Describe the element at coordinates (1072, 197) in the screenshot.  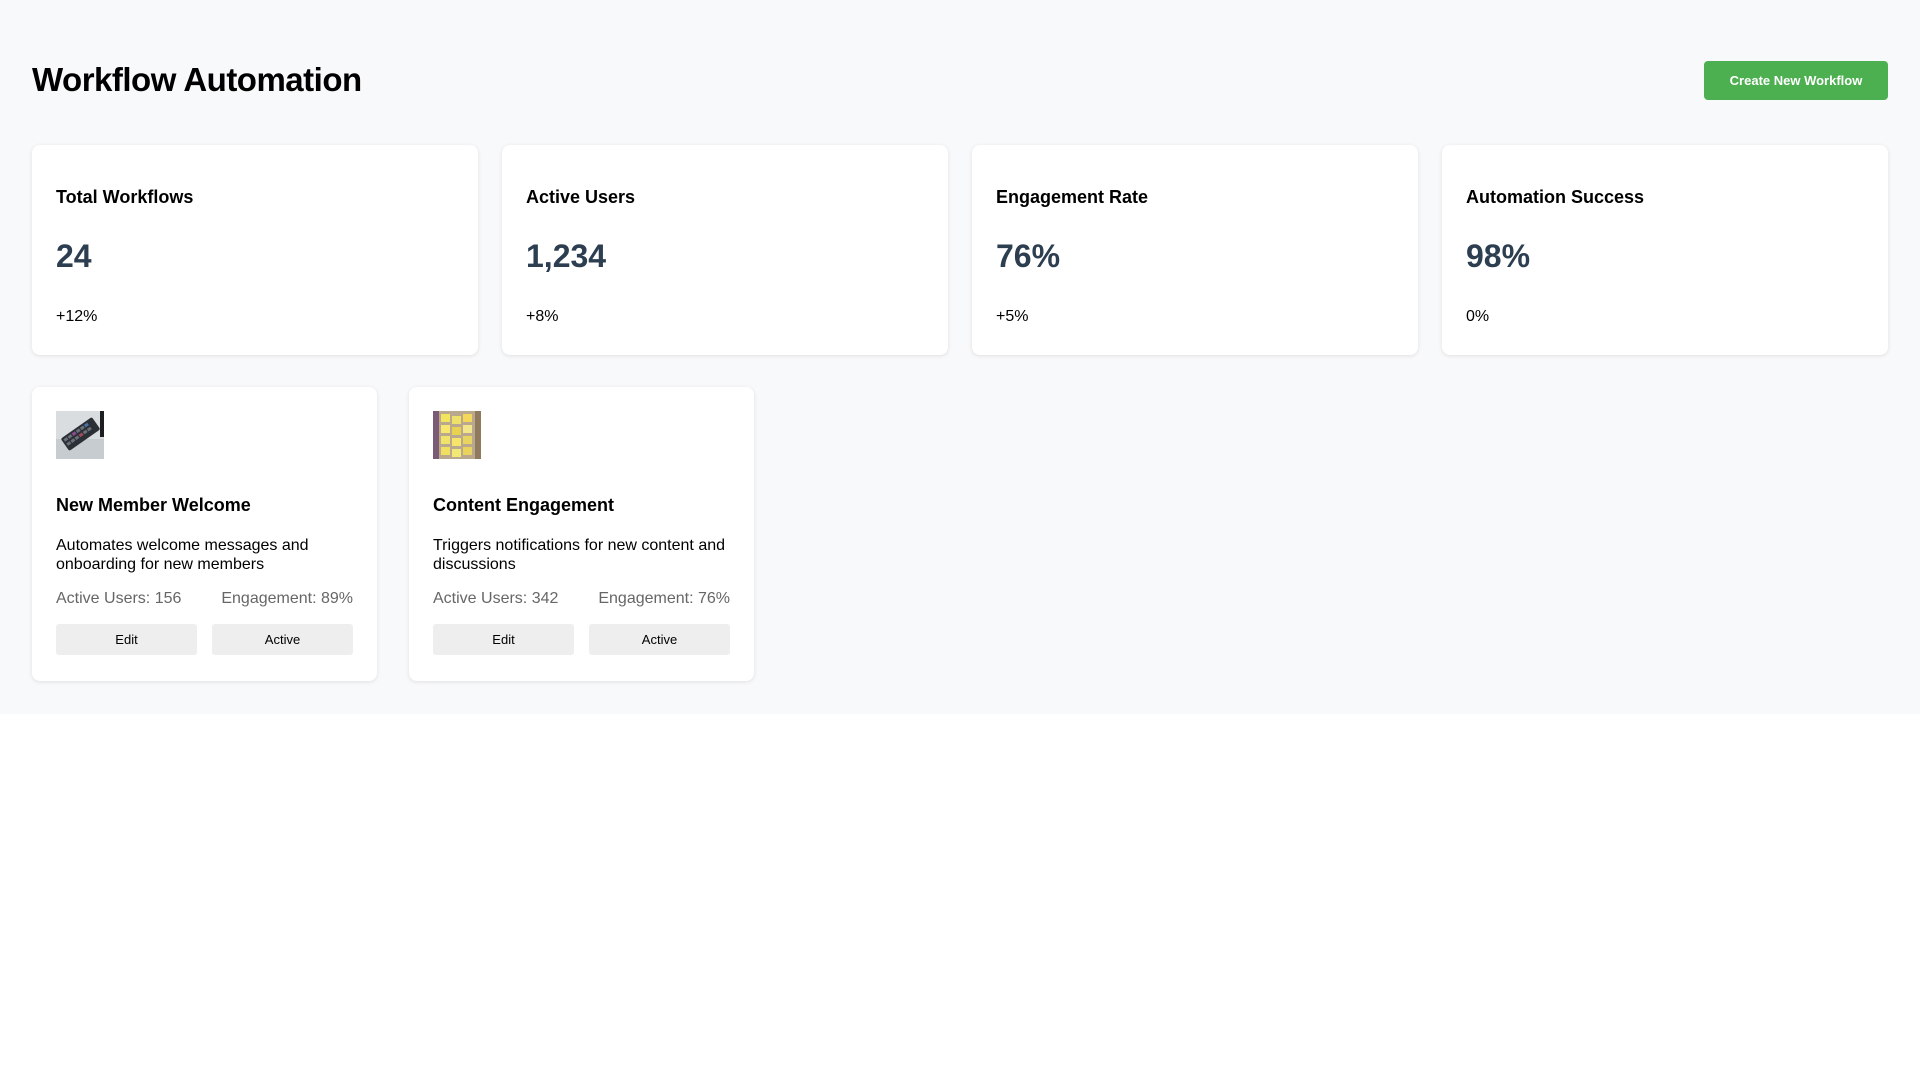
I see `stat-title: Engagement Rate` at that location.